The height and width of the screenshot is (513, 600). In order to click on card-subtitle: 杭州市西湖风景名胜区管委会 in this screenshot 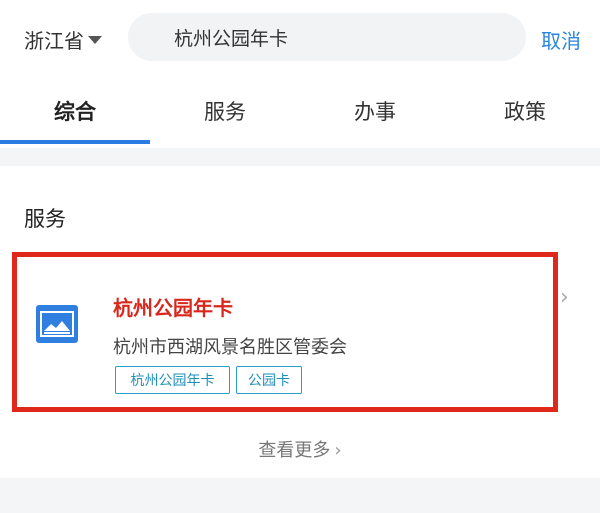, I will do `click(230, 347)`.